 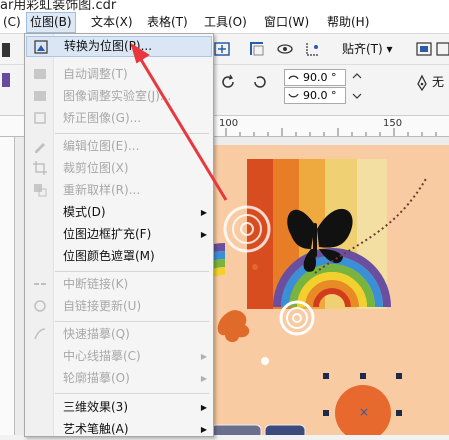 I want to click on menu-item-break-link: 中断链接(K), so click(x=119, y=284).